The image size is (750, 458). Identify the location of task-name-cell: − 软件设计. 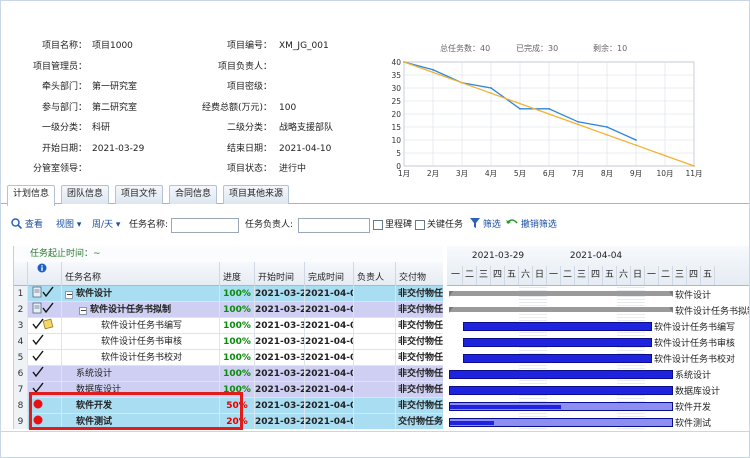
(141, 294).